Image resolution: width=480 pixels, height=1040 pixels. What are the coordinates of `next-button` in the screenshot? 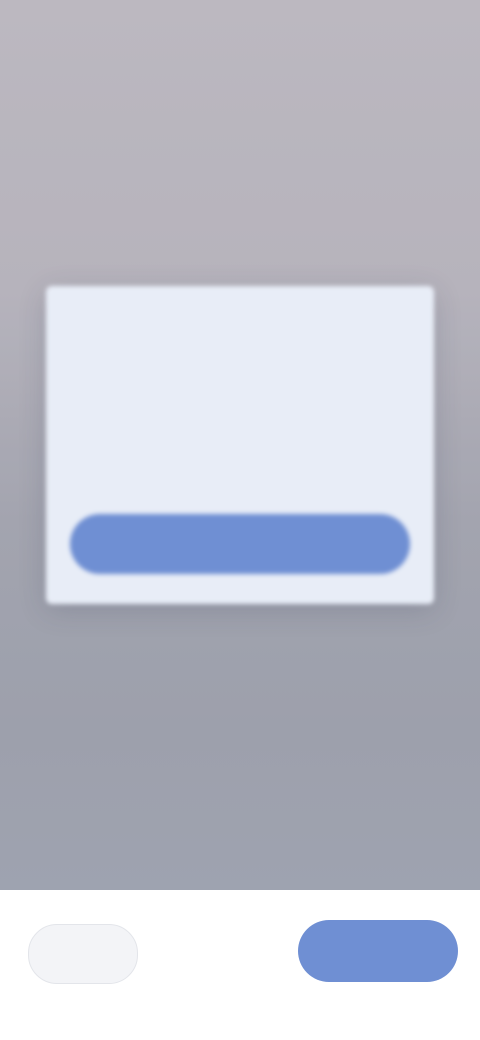 It's located at (378, 951).